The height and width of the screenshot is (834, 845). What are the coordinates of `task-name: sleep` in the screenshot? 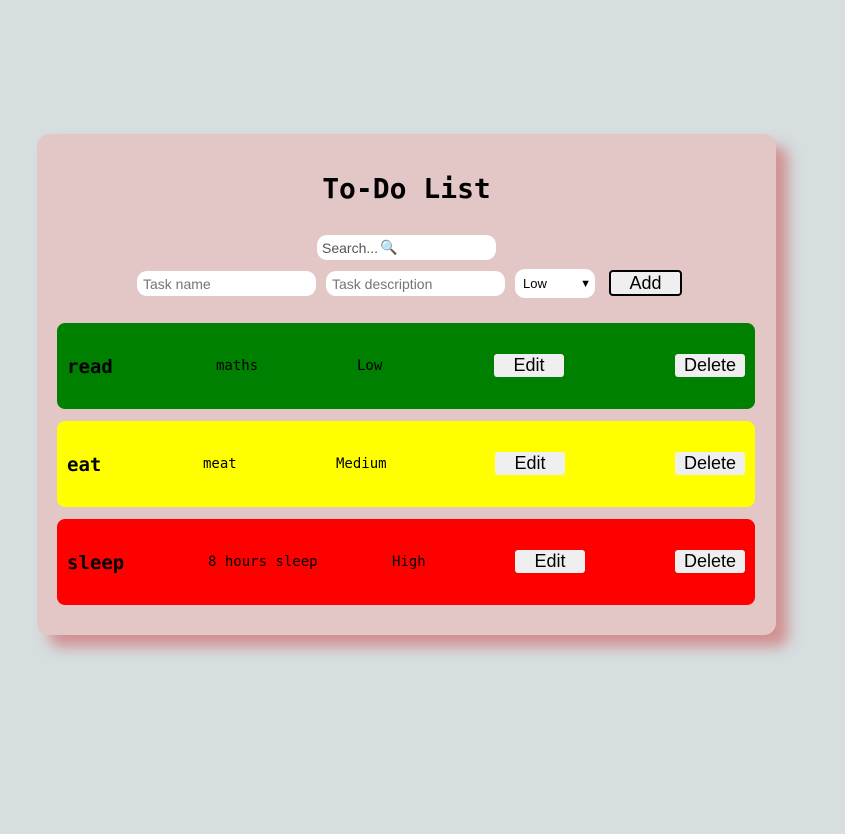 It's located at (96, 563).